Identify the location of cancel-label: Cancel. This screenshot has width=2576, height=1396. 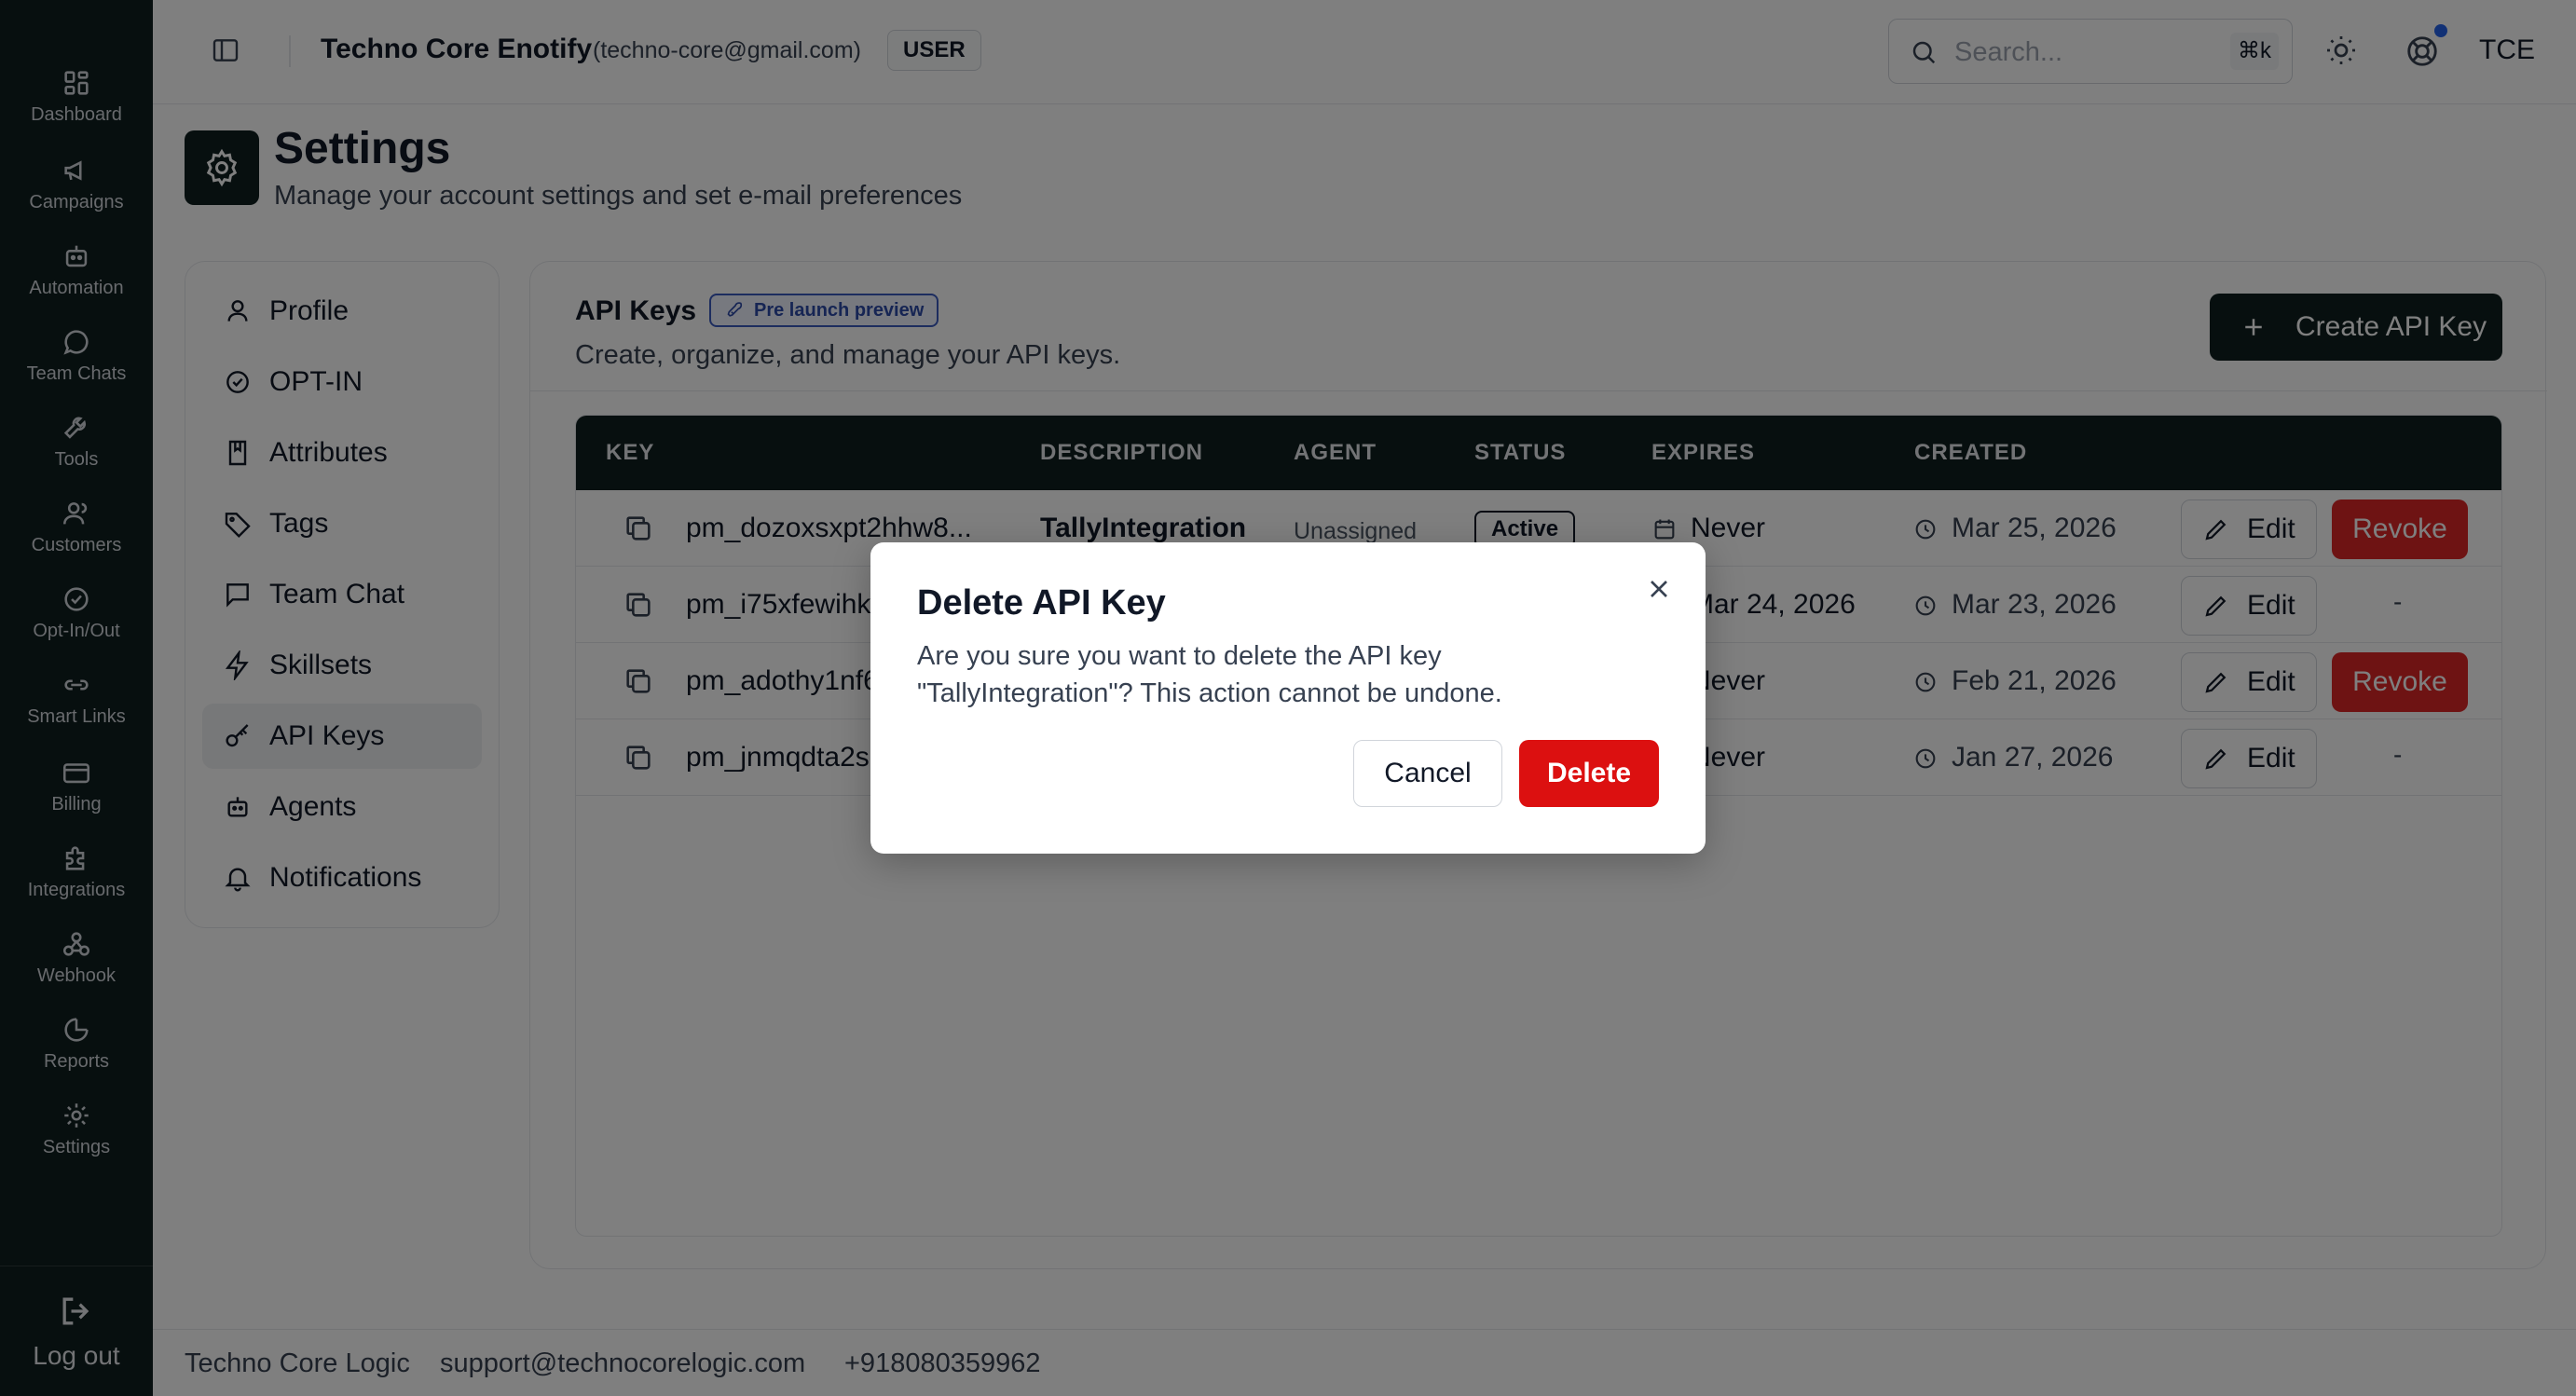
(1428, 773).